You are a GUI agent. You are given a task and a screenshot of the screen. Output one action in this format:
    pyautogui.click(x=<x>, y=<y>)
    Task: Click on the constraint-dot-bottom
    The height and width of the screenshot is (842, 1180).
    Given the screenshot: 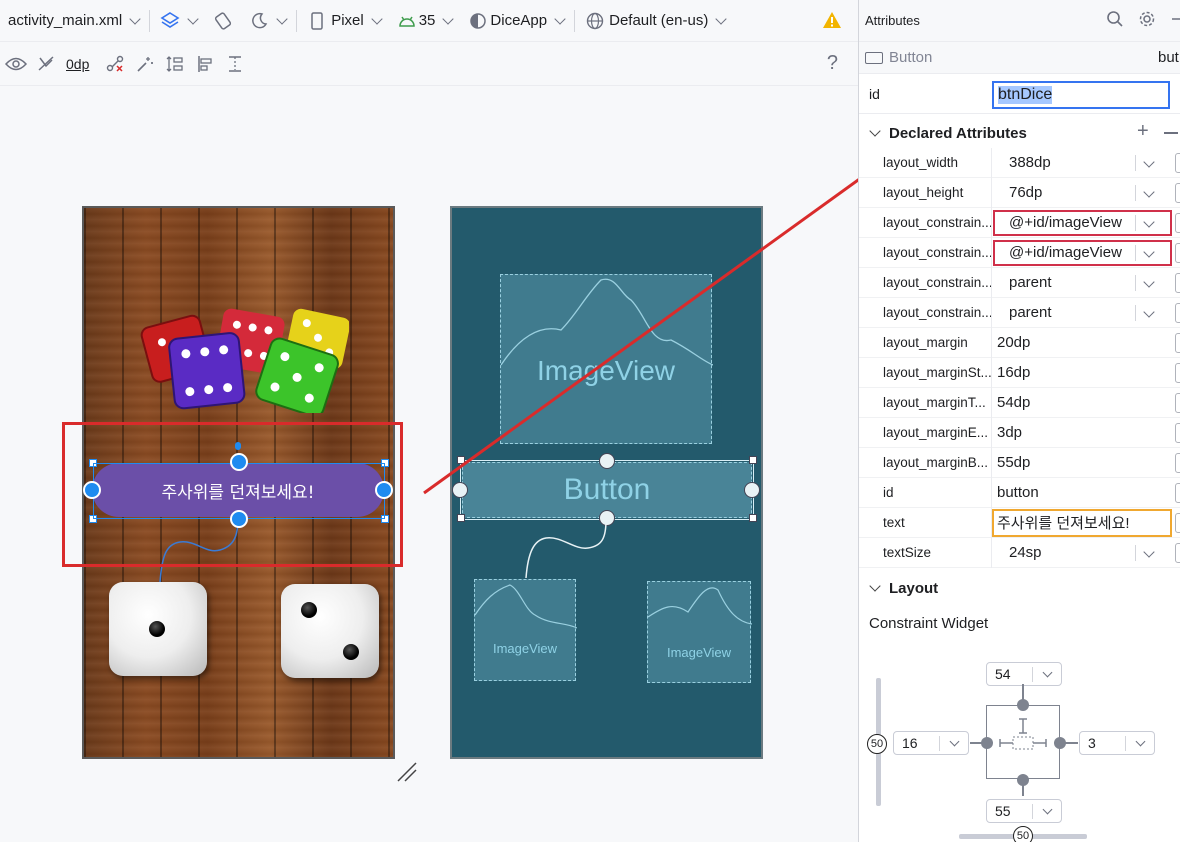 What is the action you would take?
    pyautogui.click(x=1023, y=780)
    